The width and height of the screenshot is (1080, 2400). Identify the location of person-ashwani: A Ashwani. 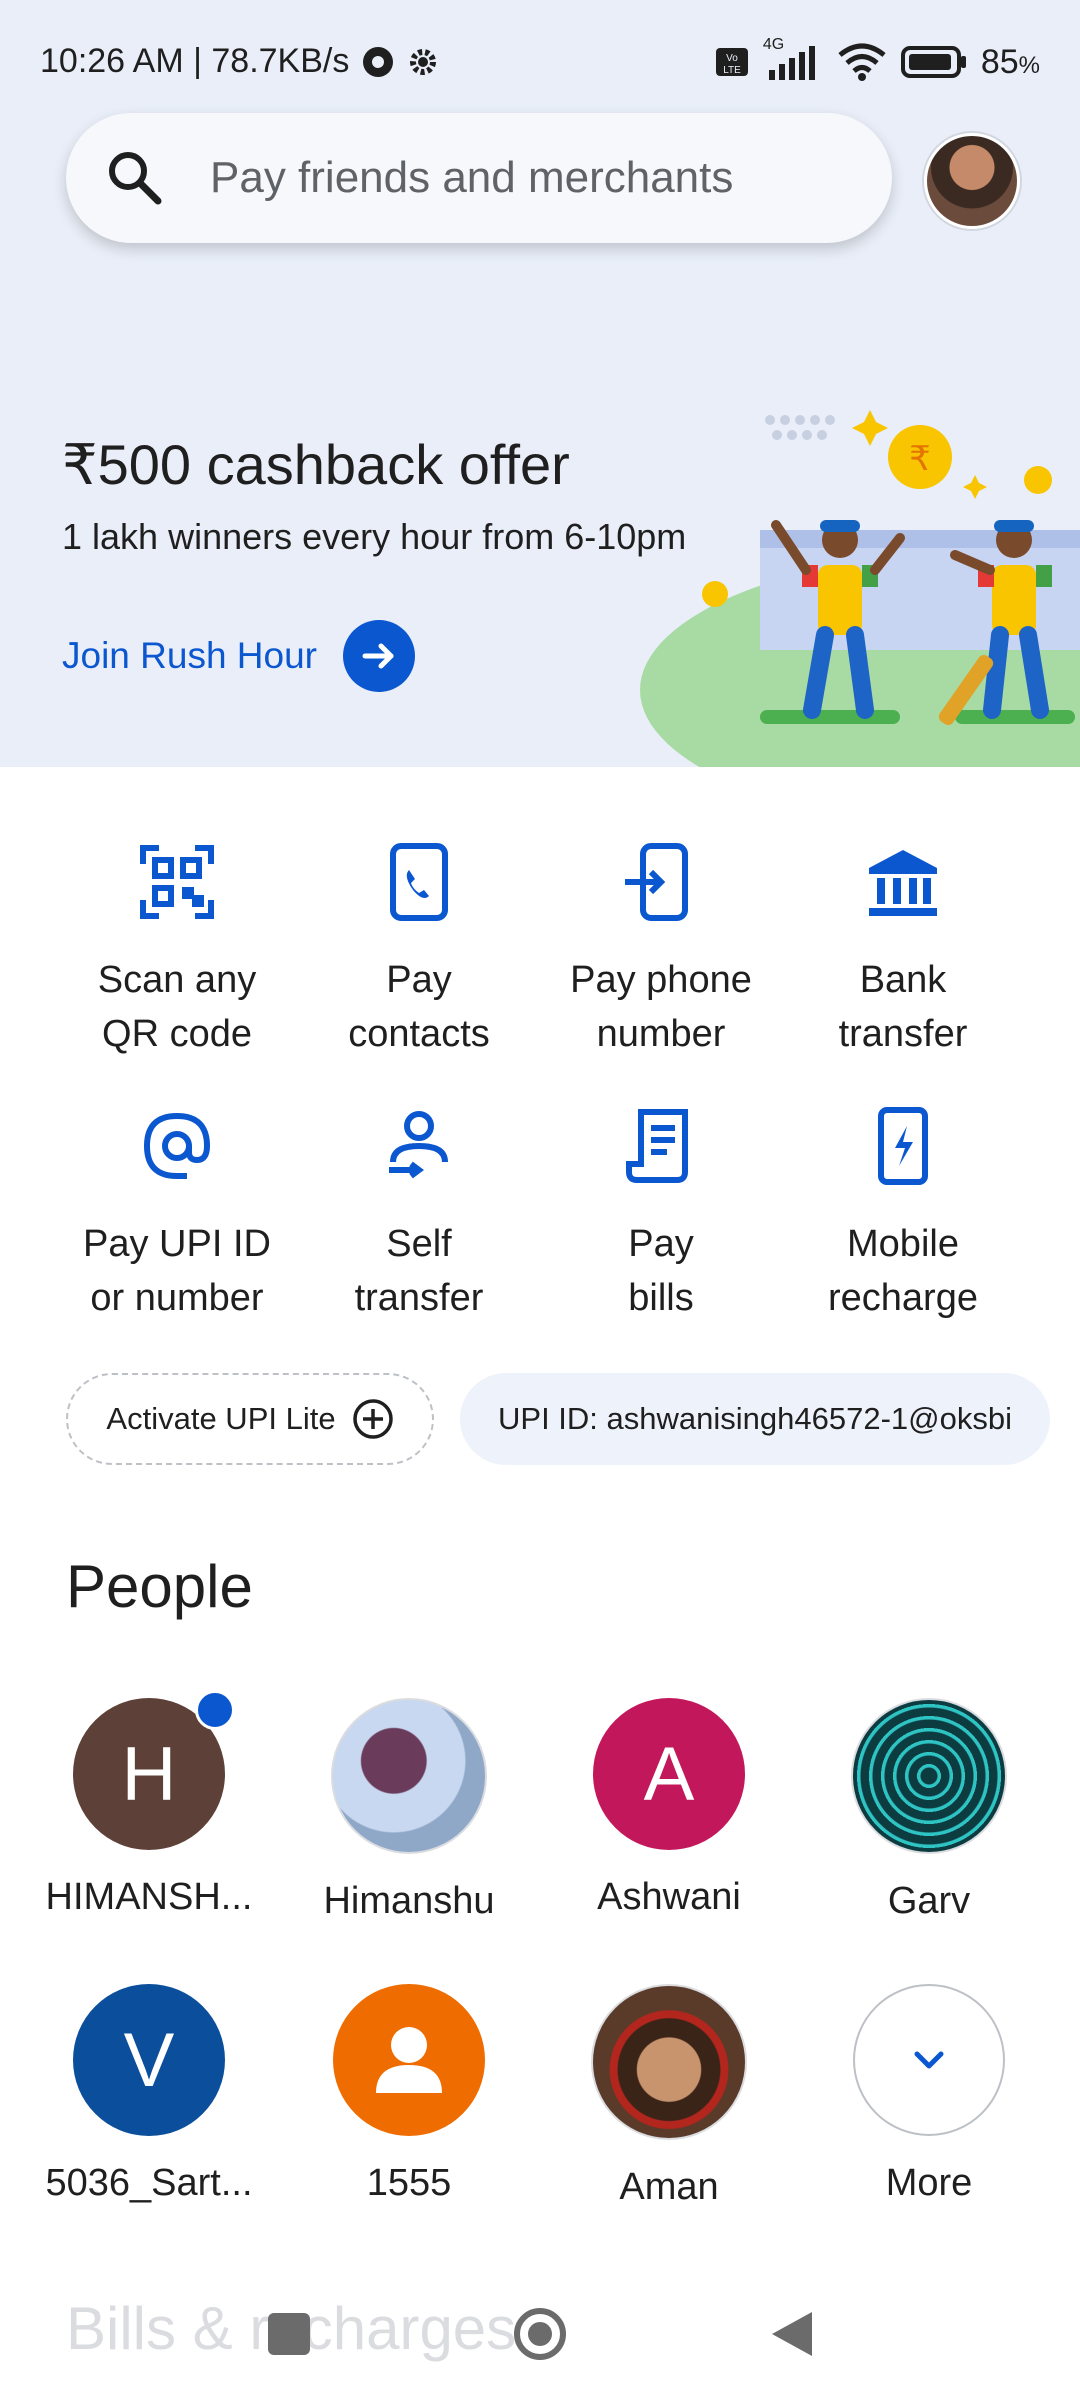
(669, 1808).